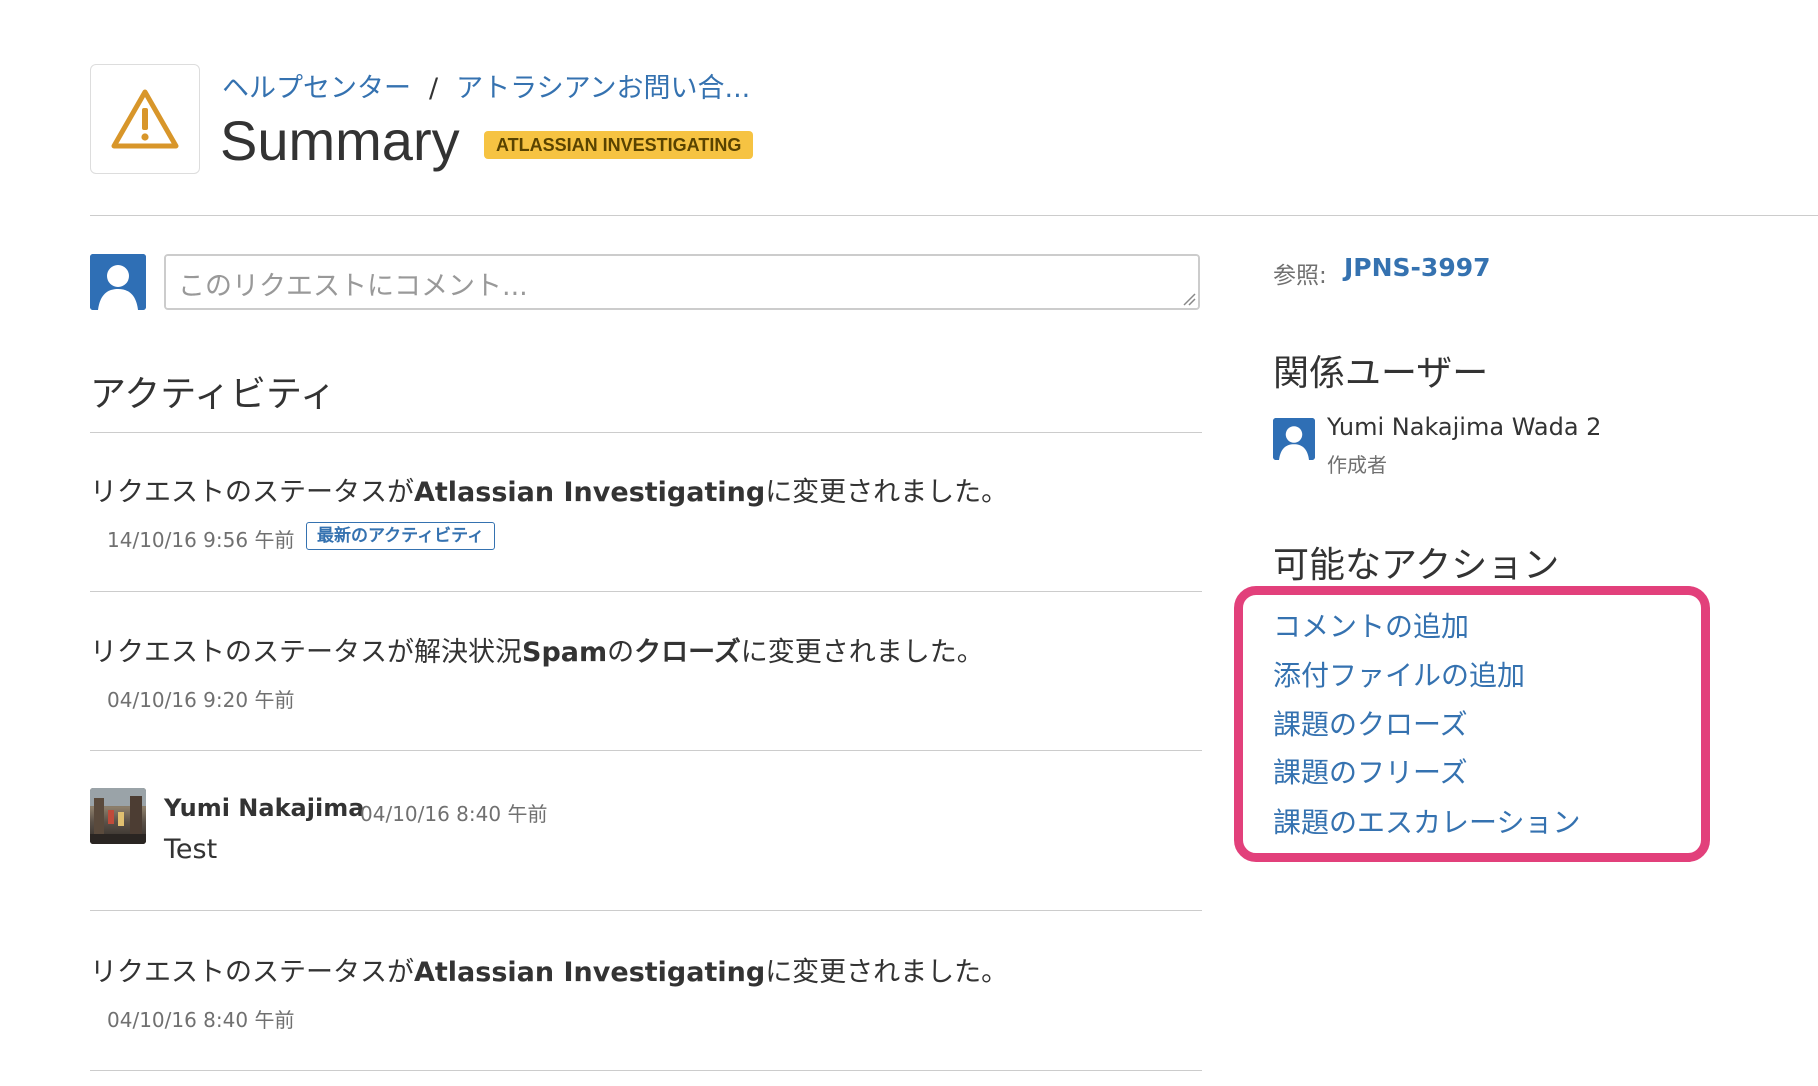 This screenshot has width=1818, height=1086. I want to click on request-type-icon-box, so click(145, 119).